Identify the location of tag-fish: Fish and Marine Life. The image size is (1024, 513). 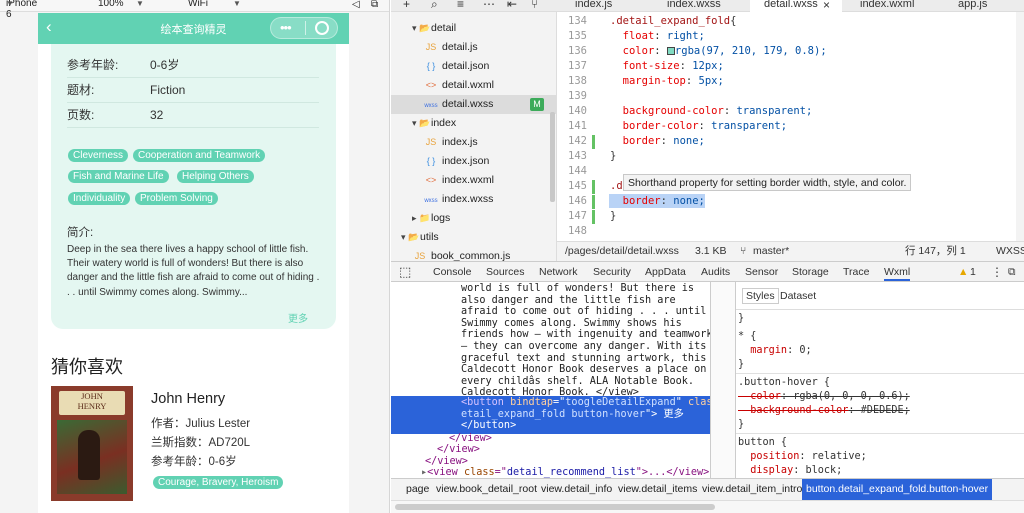
(118, 176).